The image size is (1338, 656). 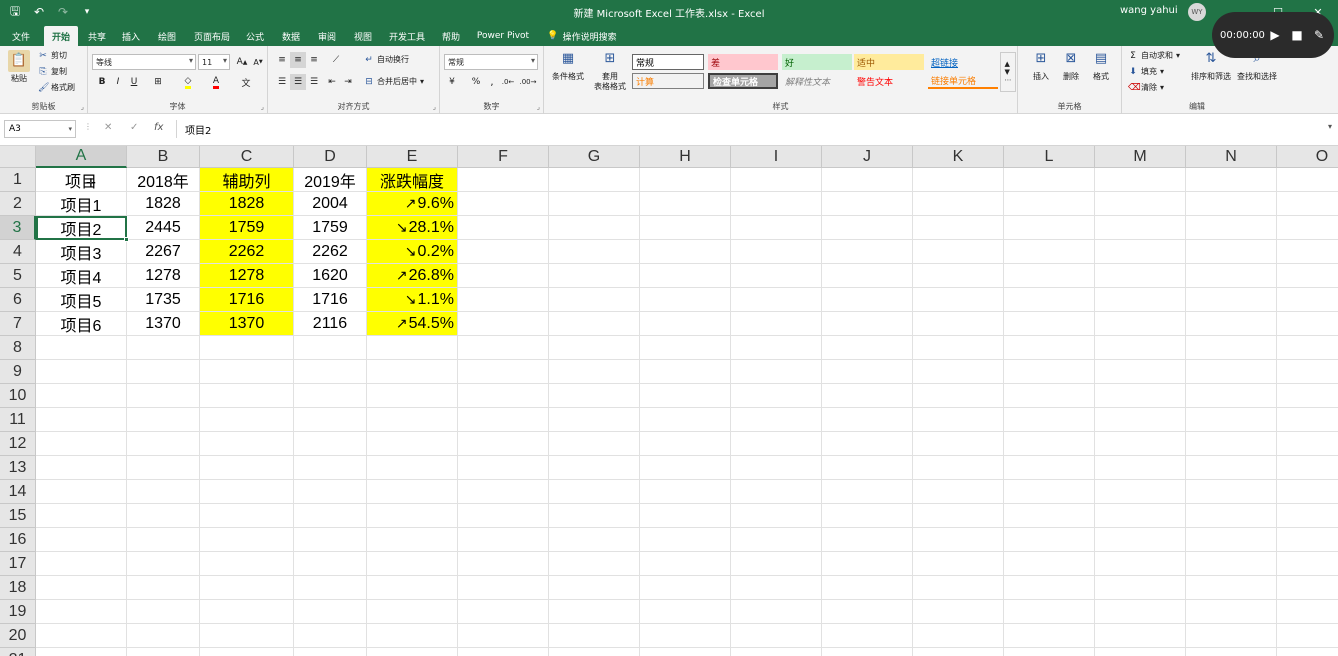 I want to click on cell-e6: ↘ 1.1%, so click(x=412, y=300).